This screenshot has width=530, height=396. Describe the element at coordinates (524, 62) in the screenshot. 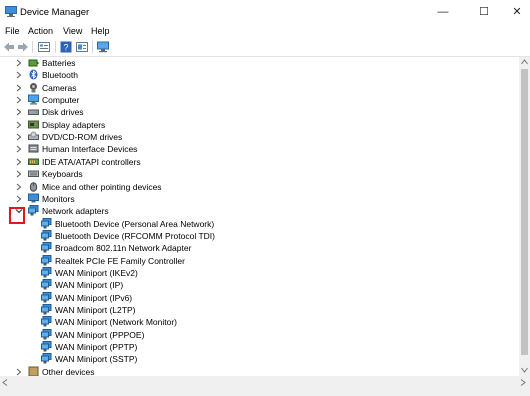

I see `scroll-up-icon` at that location.